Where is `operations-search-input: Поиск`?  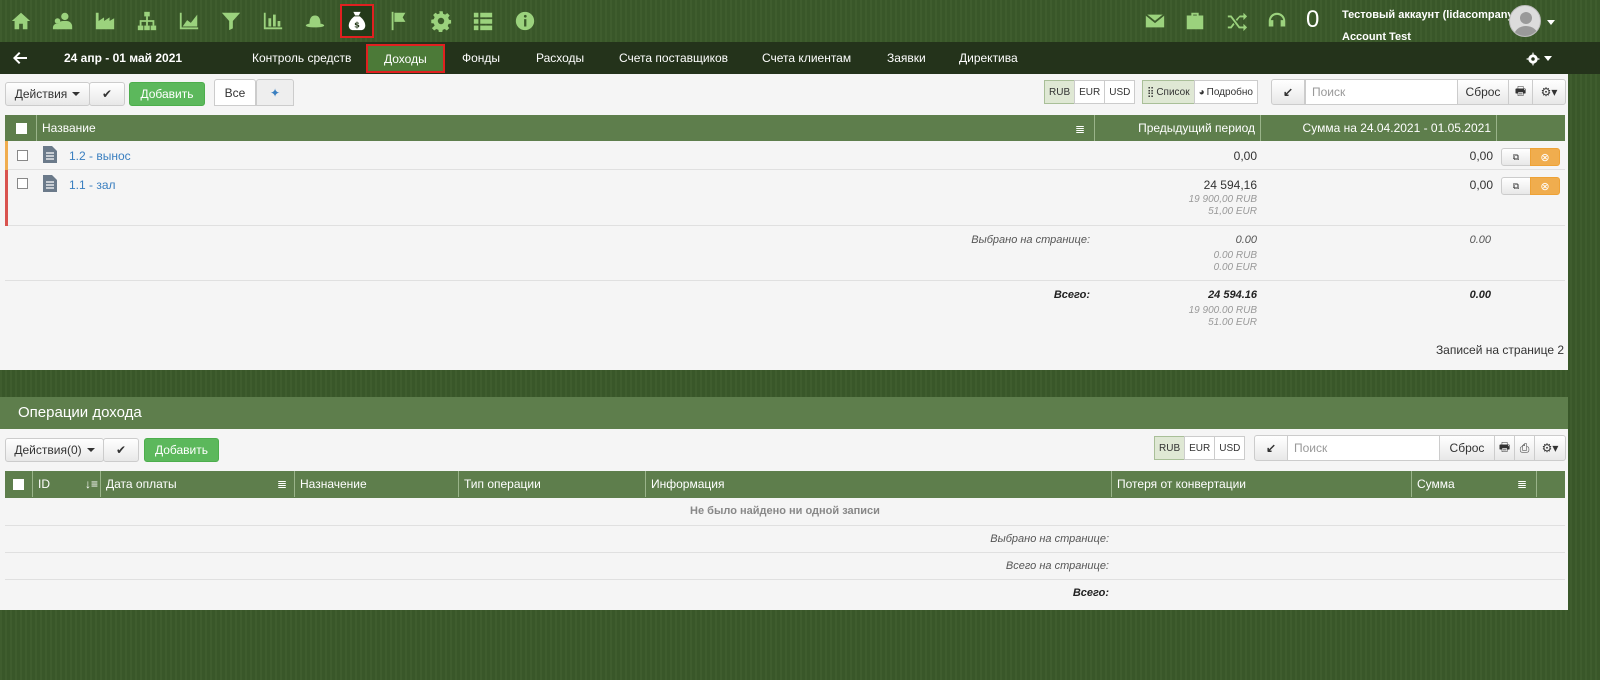
operations-search-input: Поиск is located at coordinates (1363, 448).